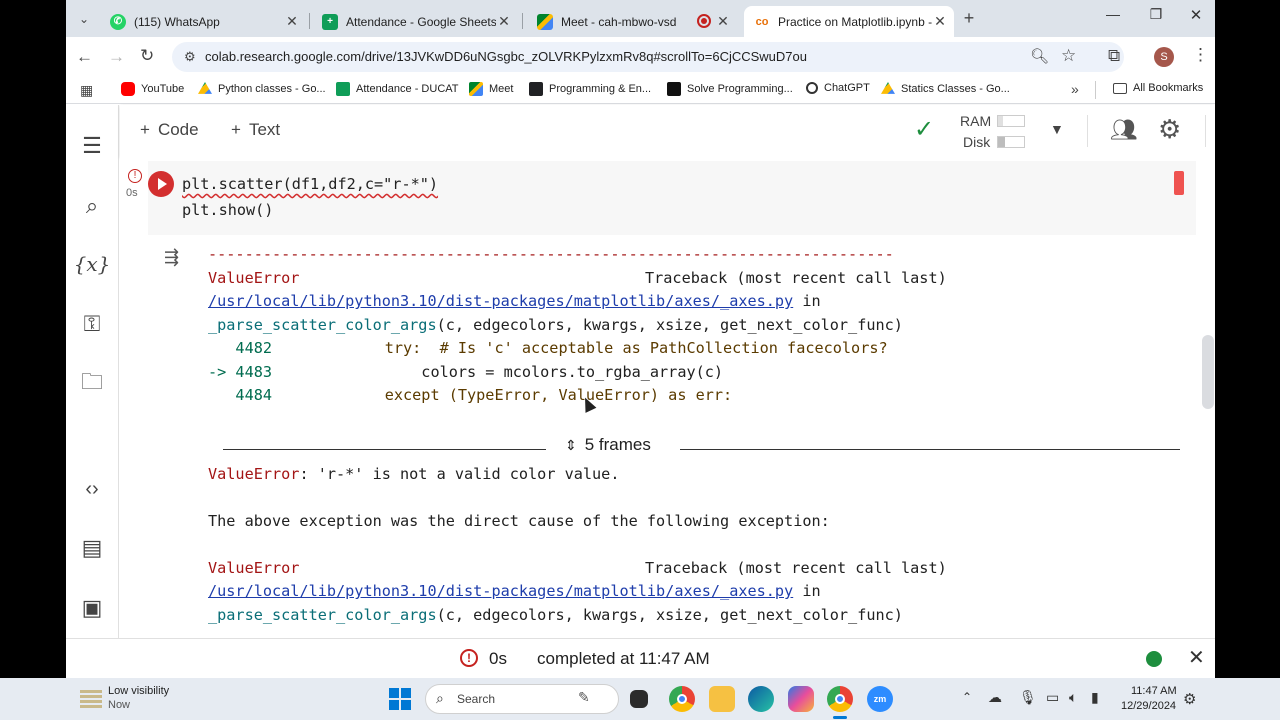 The height and width of the screenshot is (720, 1280). I want to click on menu-icon: ⋮, so click(1200, 55).